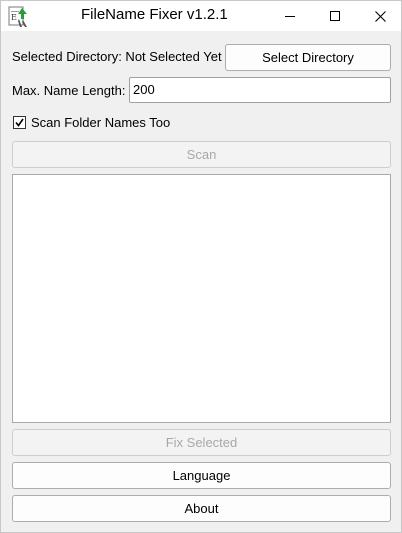  I want to click on minimize-icon, so click(290, 16).